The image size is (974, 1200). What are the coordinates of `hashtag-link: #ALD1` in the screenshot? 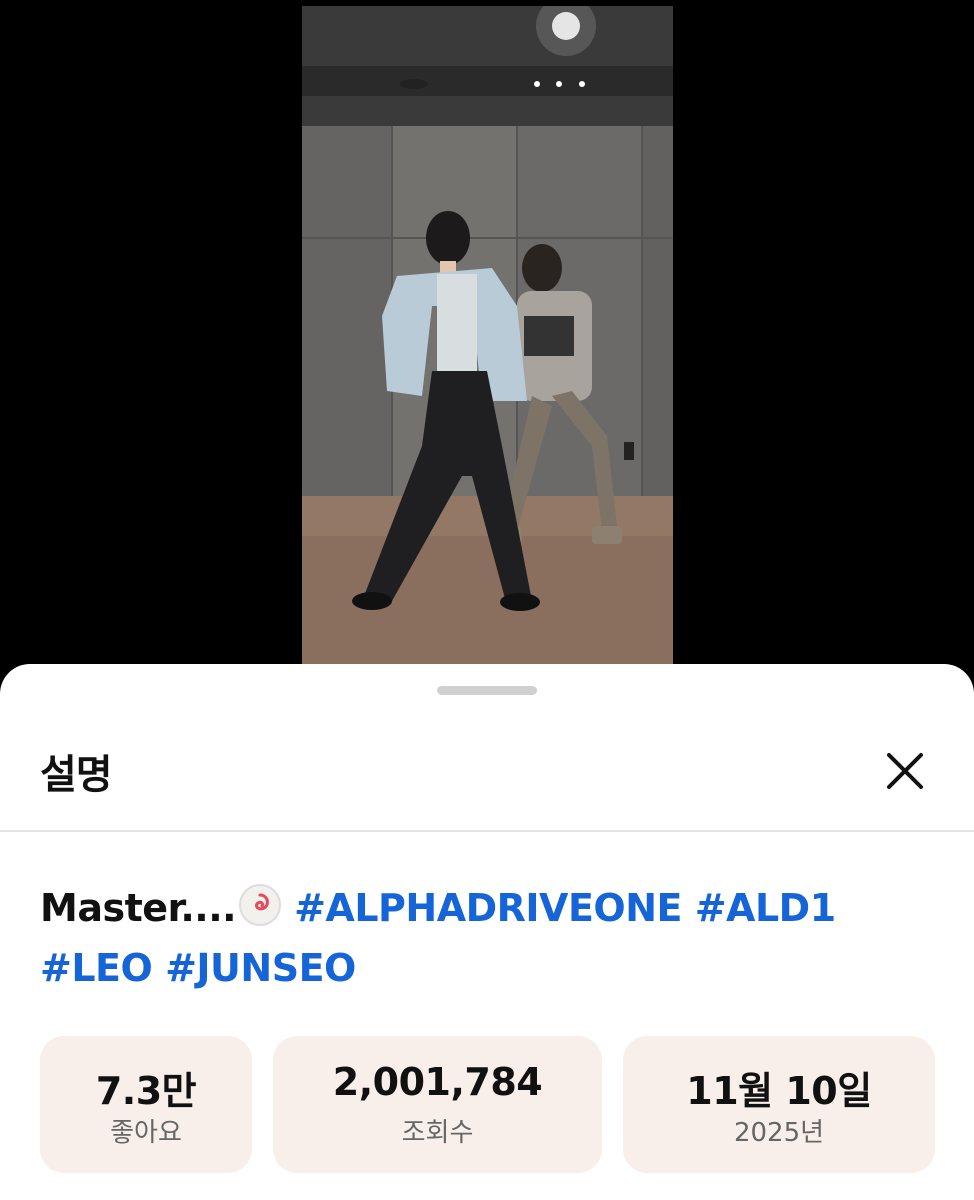 It's located at (765, 908).